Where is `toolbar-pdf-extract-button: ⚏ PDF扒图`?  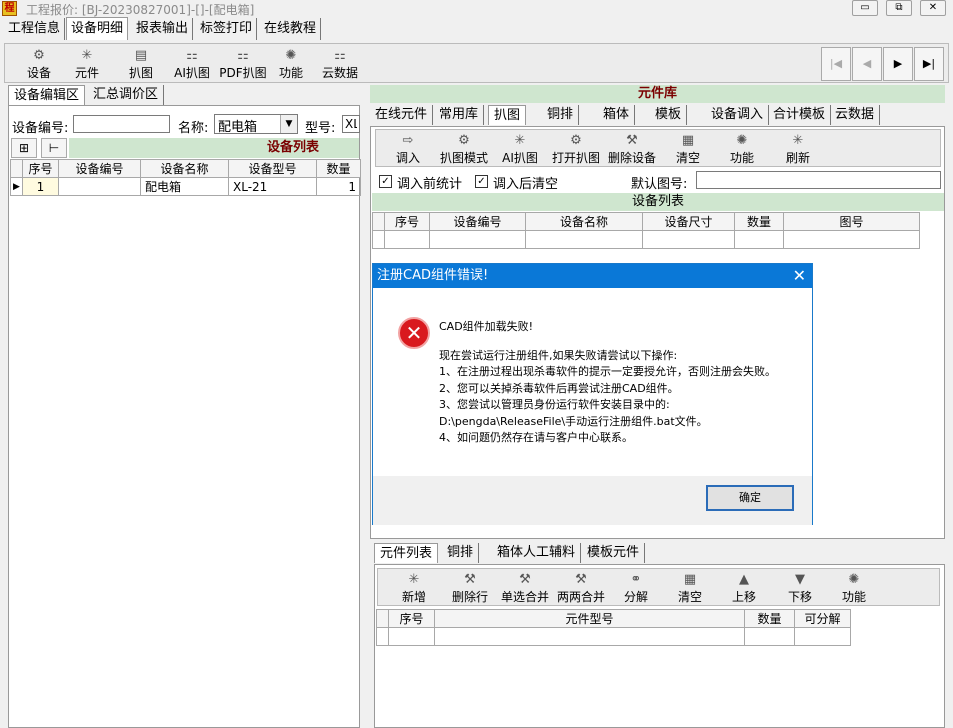
toolbar-pdf-extract-button: ⚏ PDF扒图 is located at coordinates (243, 64).